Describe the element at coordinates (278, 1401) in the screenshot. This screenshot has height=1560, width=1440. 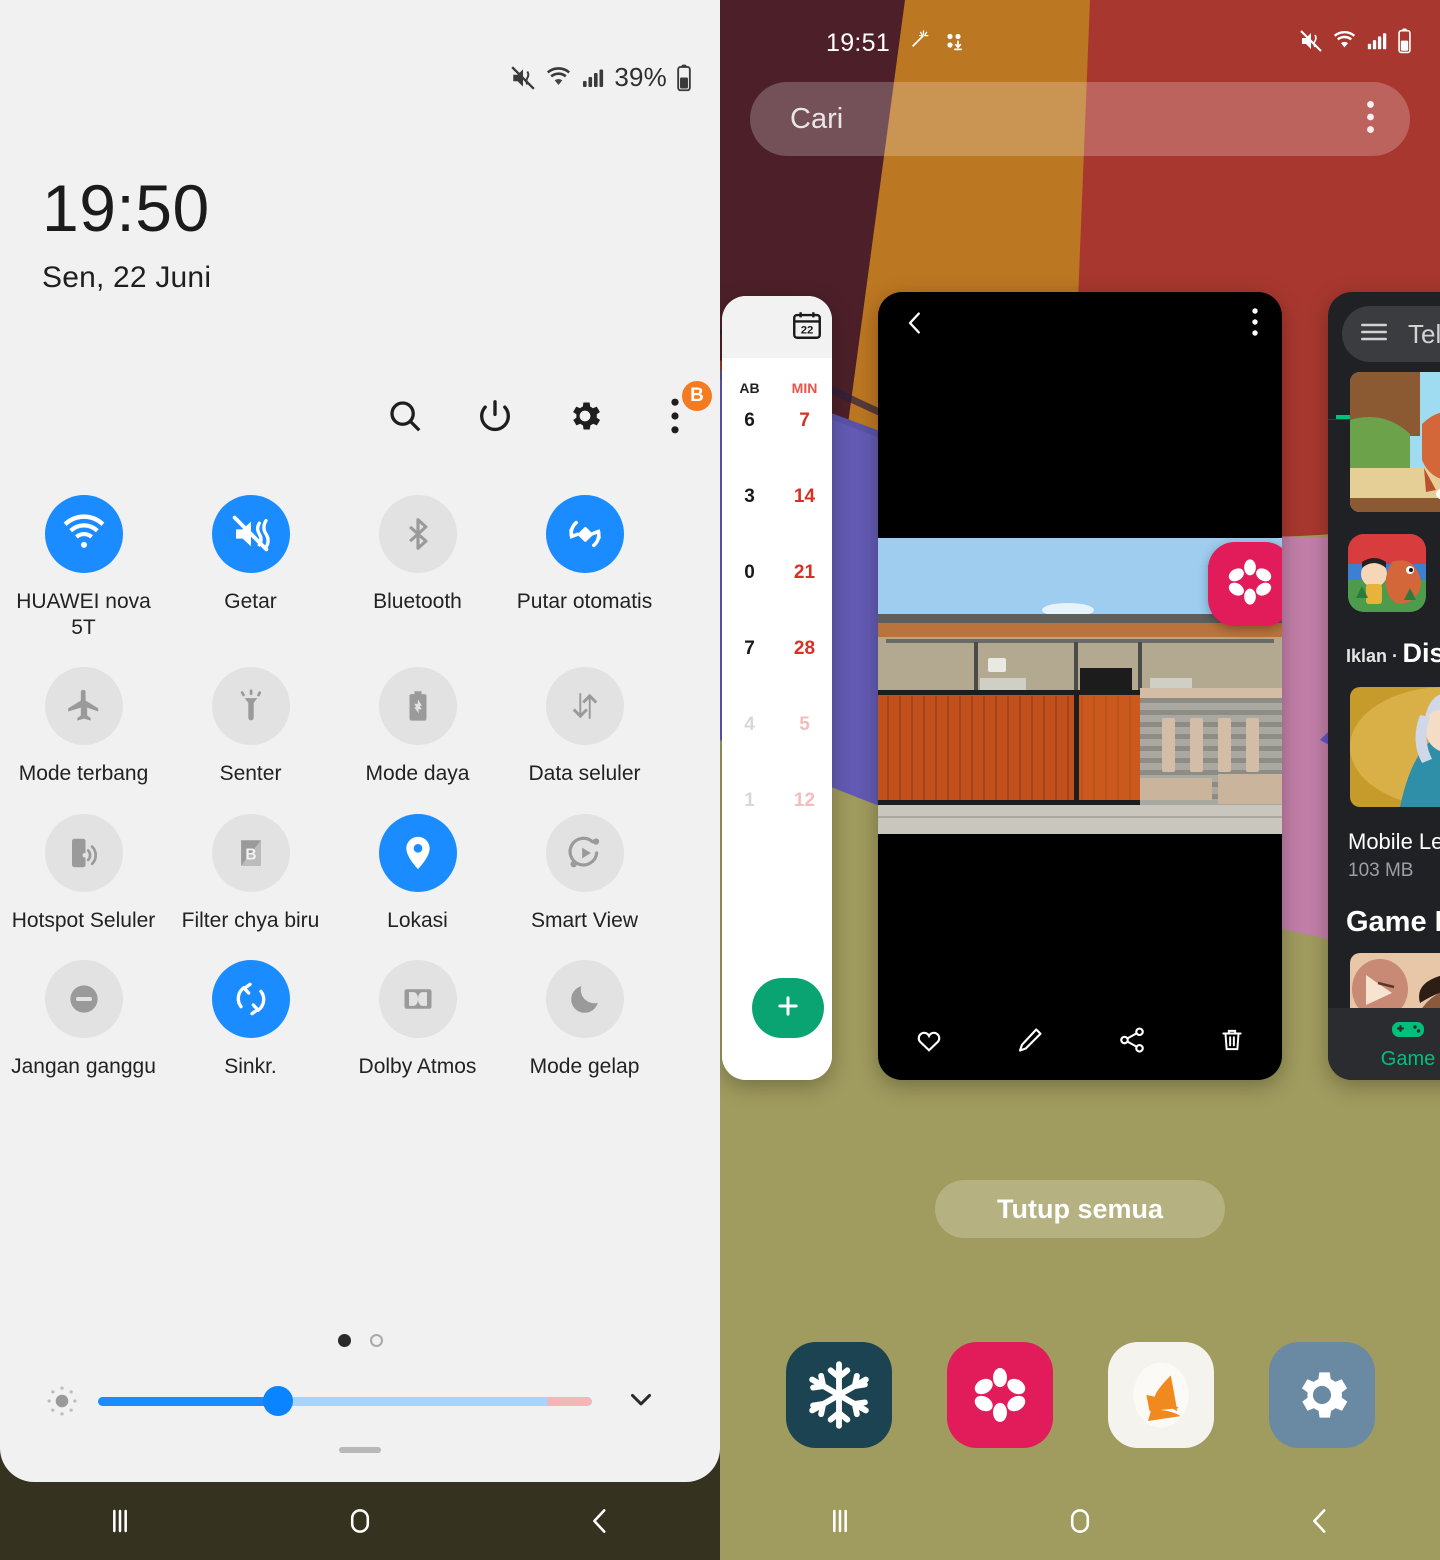
I see `brightness-slider-handle` at that location.